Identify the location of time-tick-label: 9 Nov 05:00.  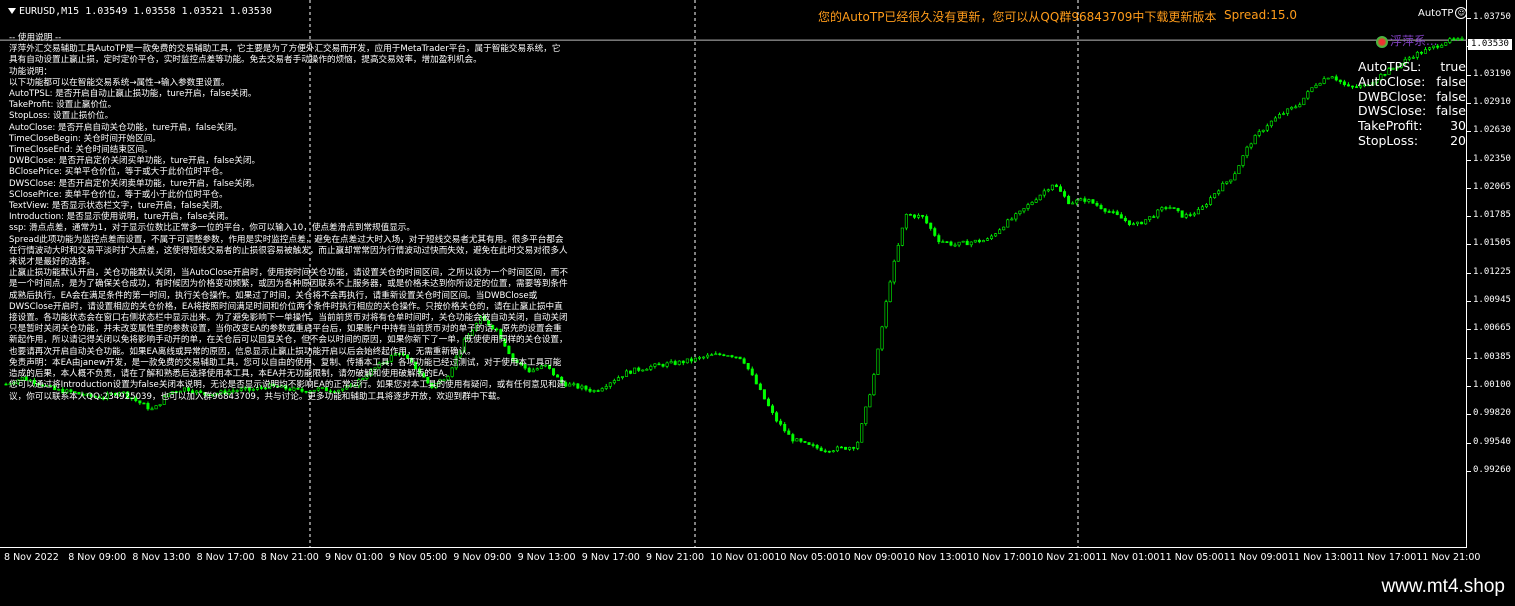
(418, 557).